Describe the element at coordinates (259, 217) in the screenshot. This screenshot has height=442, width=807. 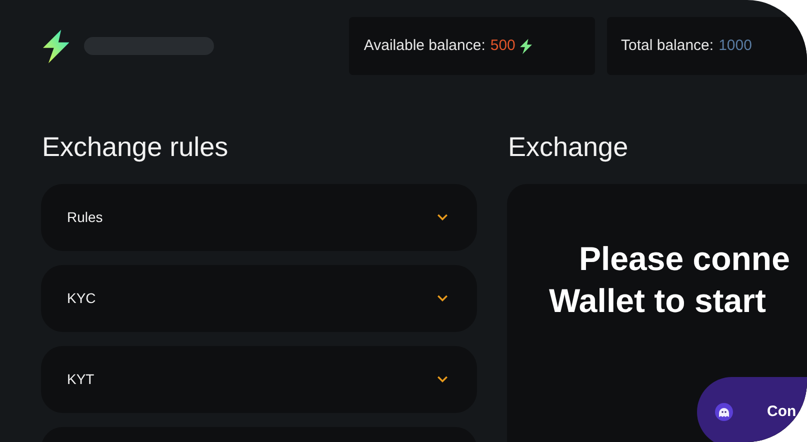
I see `accordion-item: Rules` at that location.